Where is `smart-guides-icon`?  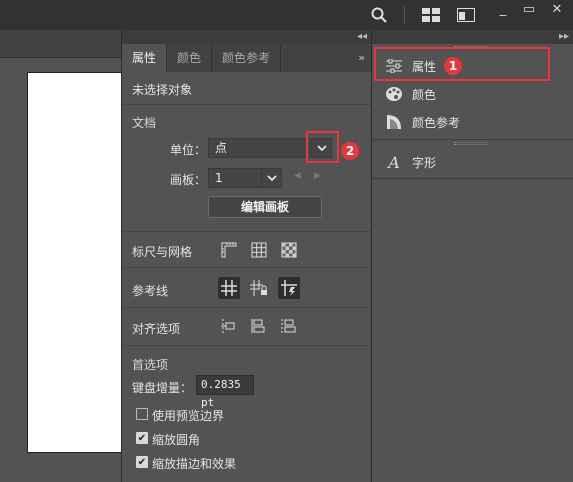 smart-guides-icon is located at coordinates (289, 288).